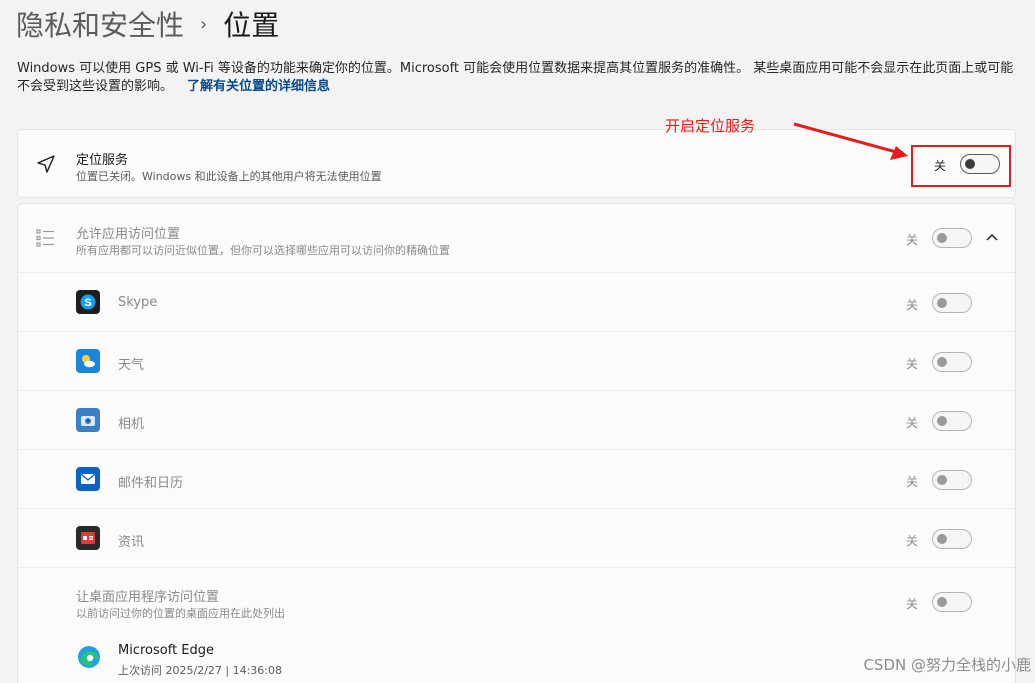 The image size is (1035, 683). What do you see at coordinates (151, 483) in the screenshot?
I see `app-name: 邮件和日历` at bounding box center [151, 483].